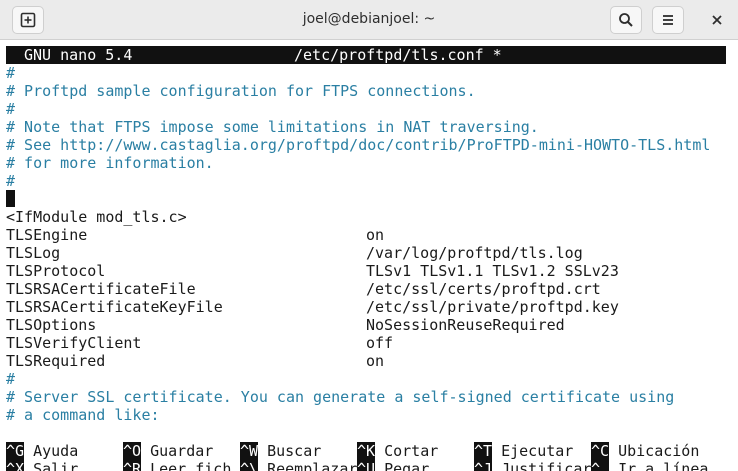 This screenshot has width=738, height=471. What do you see at coordinates (369, 20) in the screenshot?
I see `window-titlebar: joel@debianjoel: ~` at bounding box center [369, 20].